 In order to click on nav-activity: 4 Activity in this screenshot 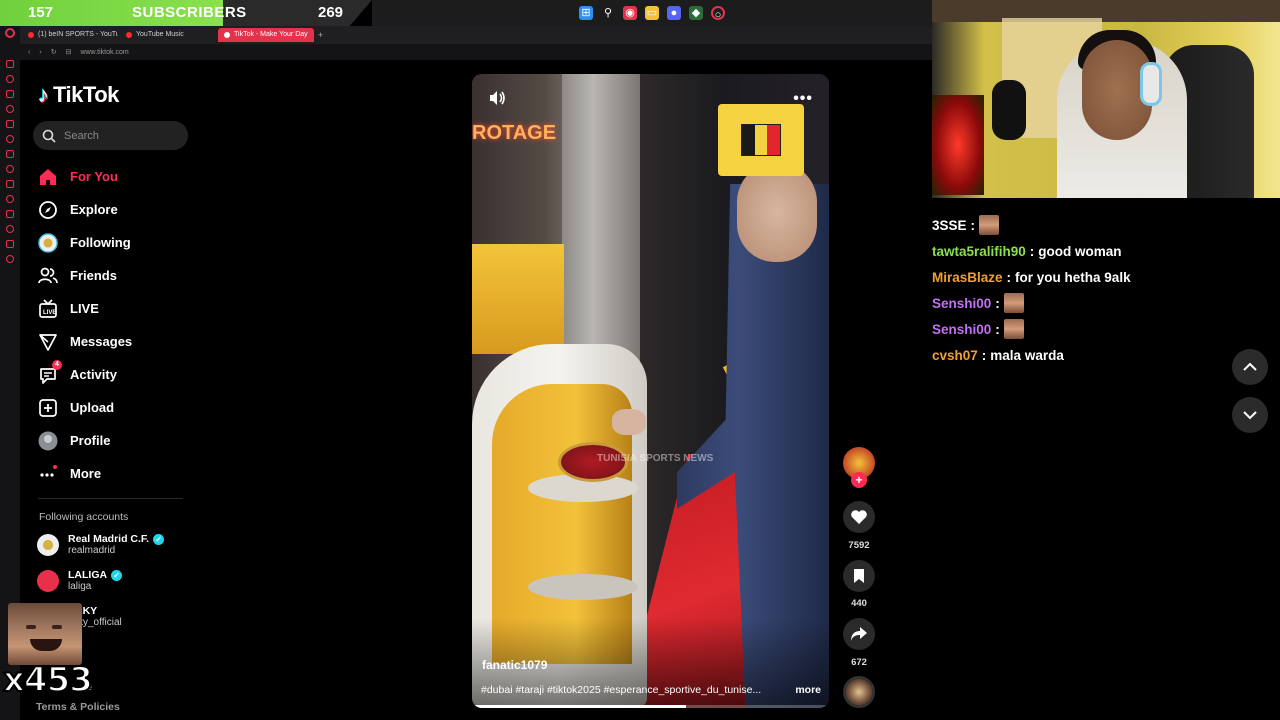, I will do `click(118, 374)`.